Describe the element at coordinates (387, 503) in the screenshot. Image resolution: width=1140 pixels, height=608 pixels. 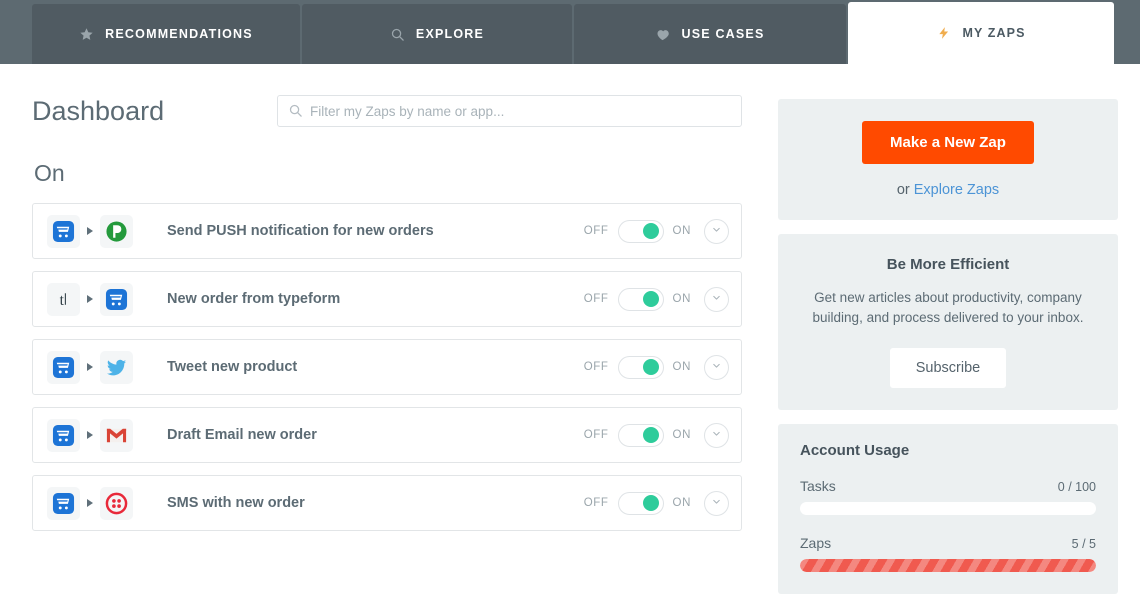
I see `zap-row: SMS with new order OFF ON` at that location.